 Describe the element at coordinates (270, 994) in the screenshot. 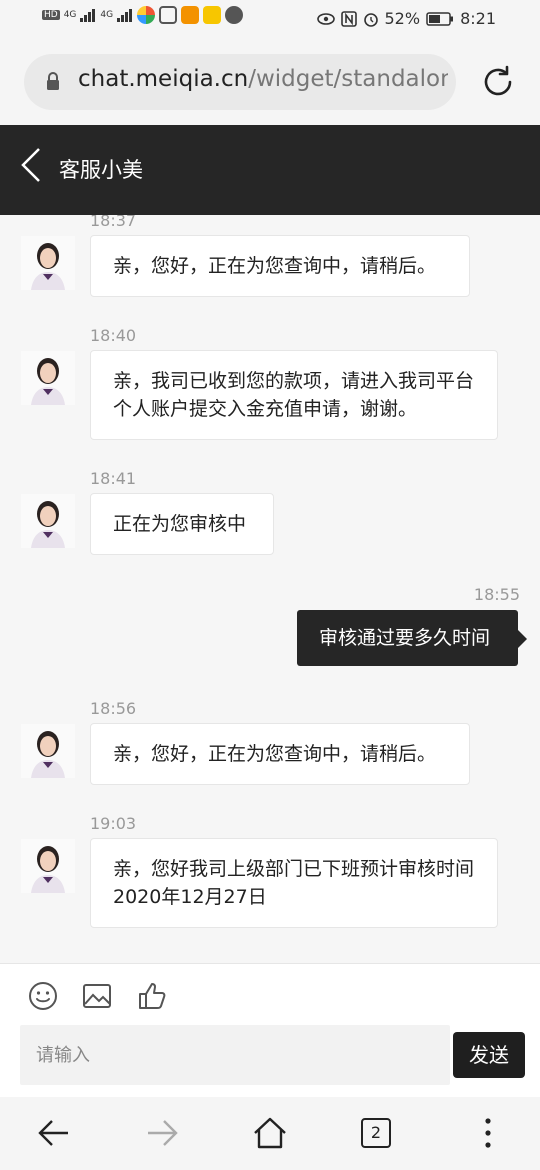

I see `composer-toolbar` at that location.